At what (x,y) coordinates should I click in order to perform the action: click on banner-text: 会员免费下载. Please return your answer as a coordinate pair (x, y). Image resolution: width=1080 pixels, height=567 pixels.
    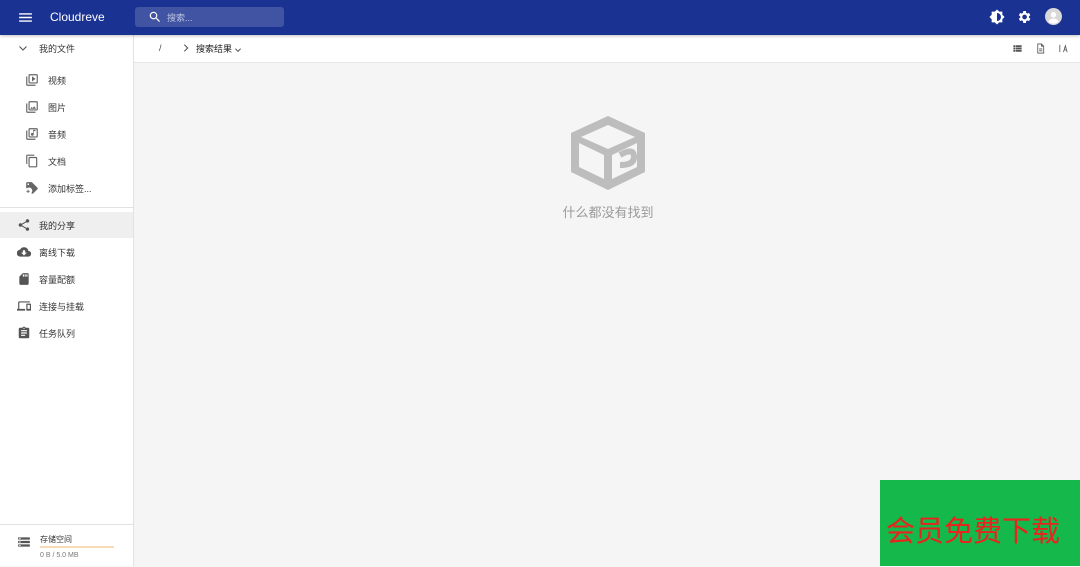
    Looking at the image, I should click on (973, 531).